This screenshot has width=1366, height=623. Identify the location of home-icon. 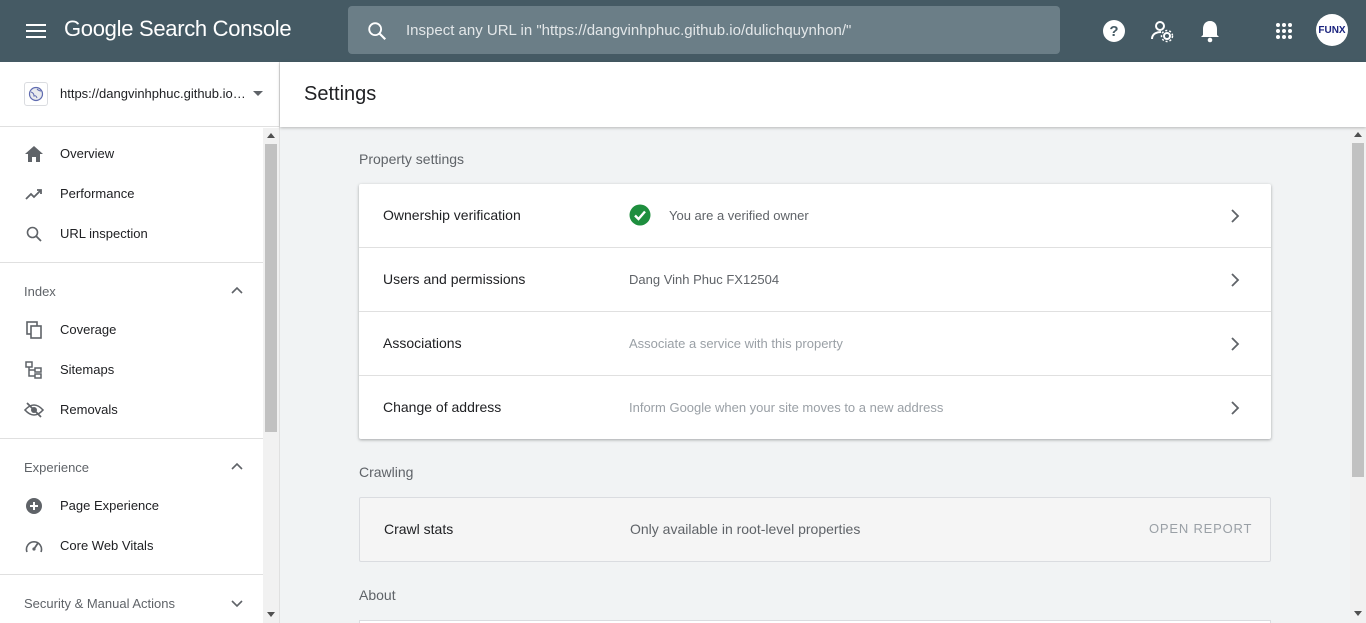
(34, 154).